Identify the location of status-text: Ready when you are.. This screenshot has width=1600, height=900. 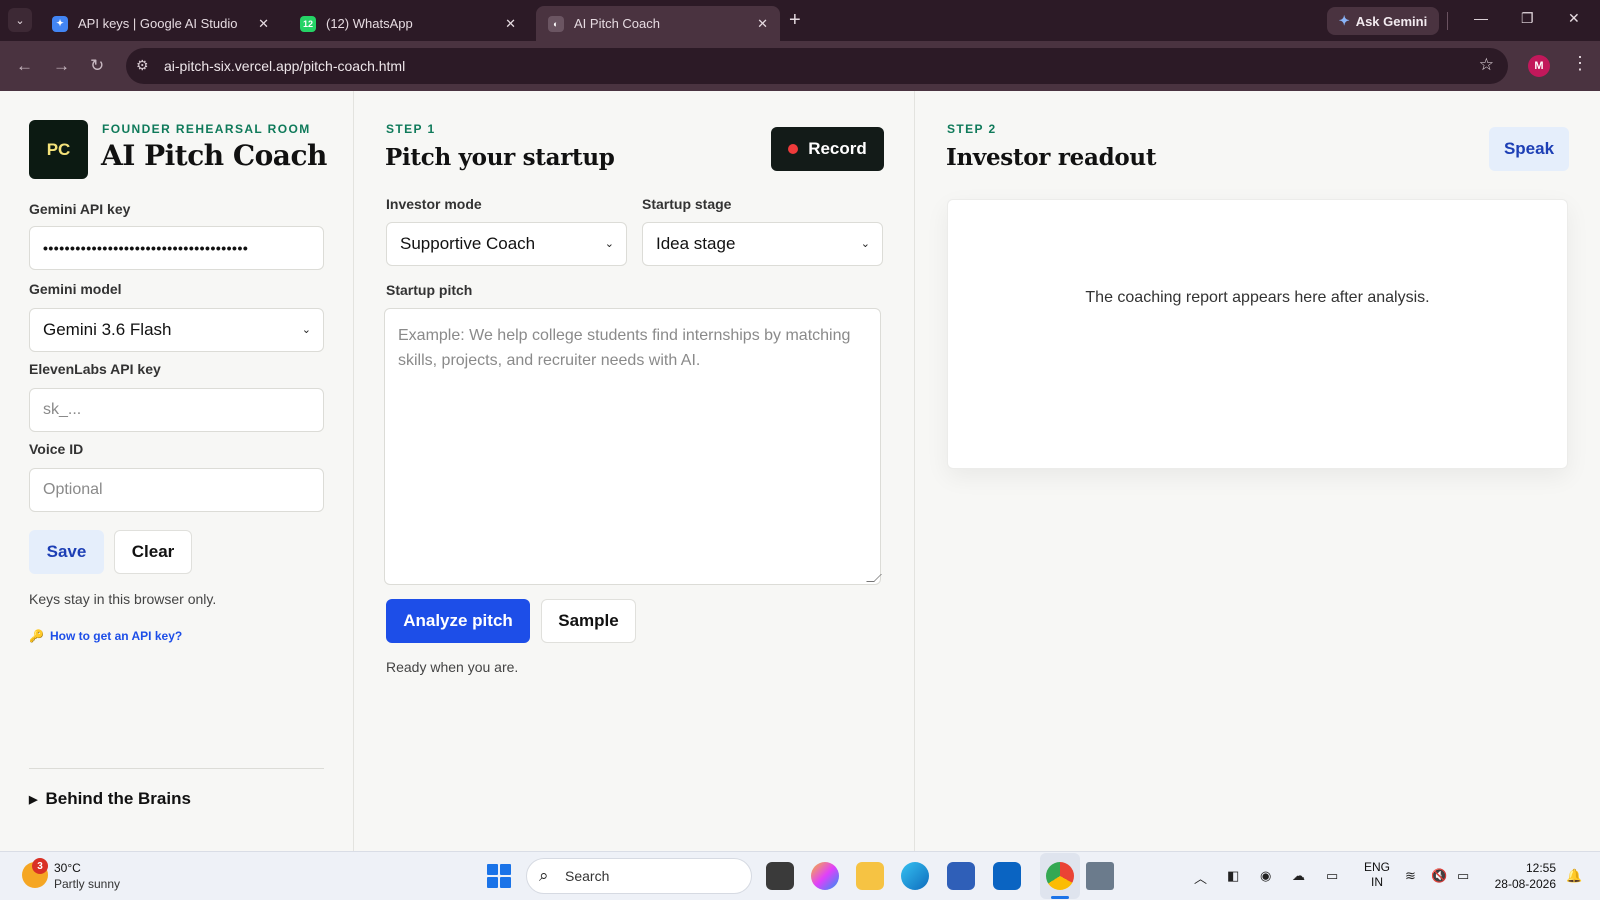
(452, 667).